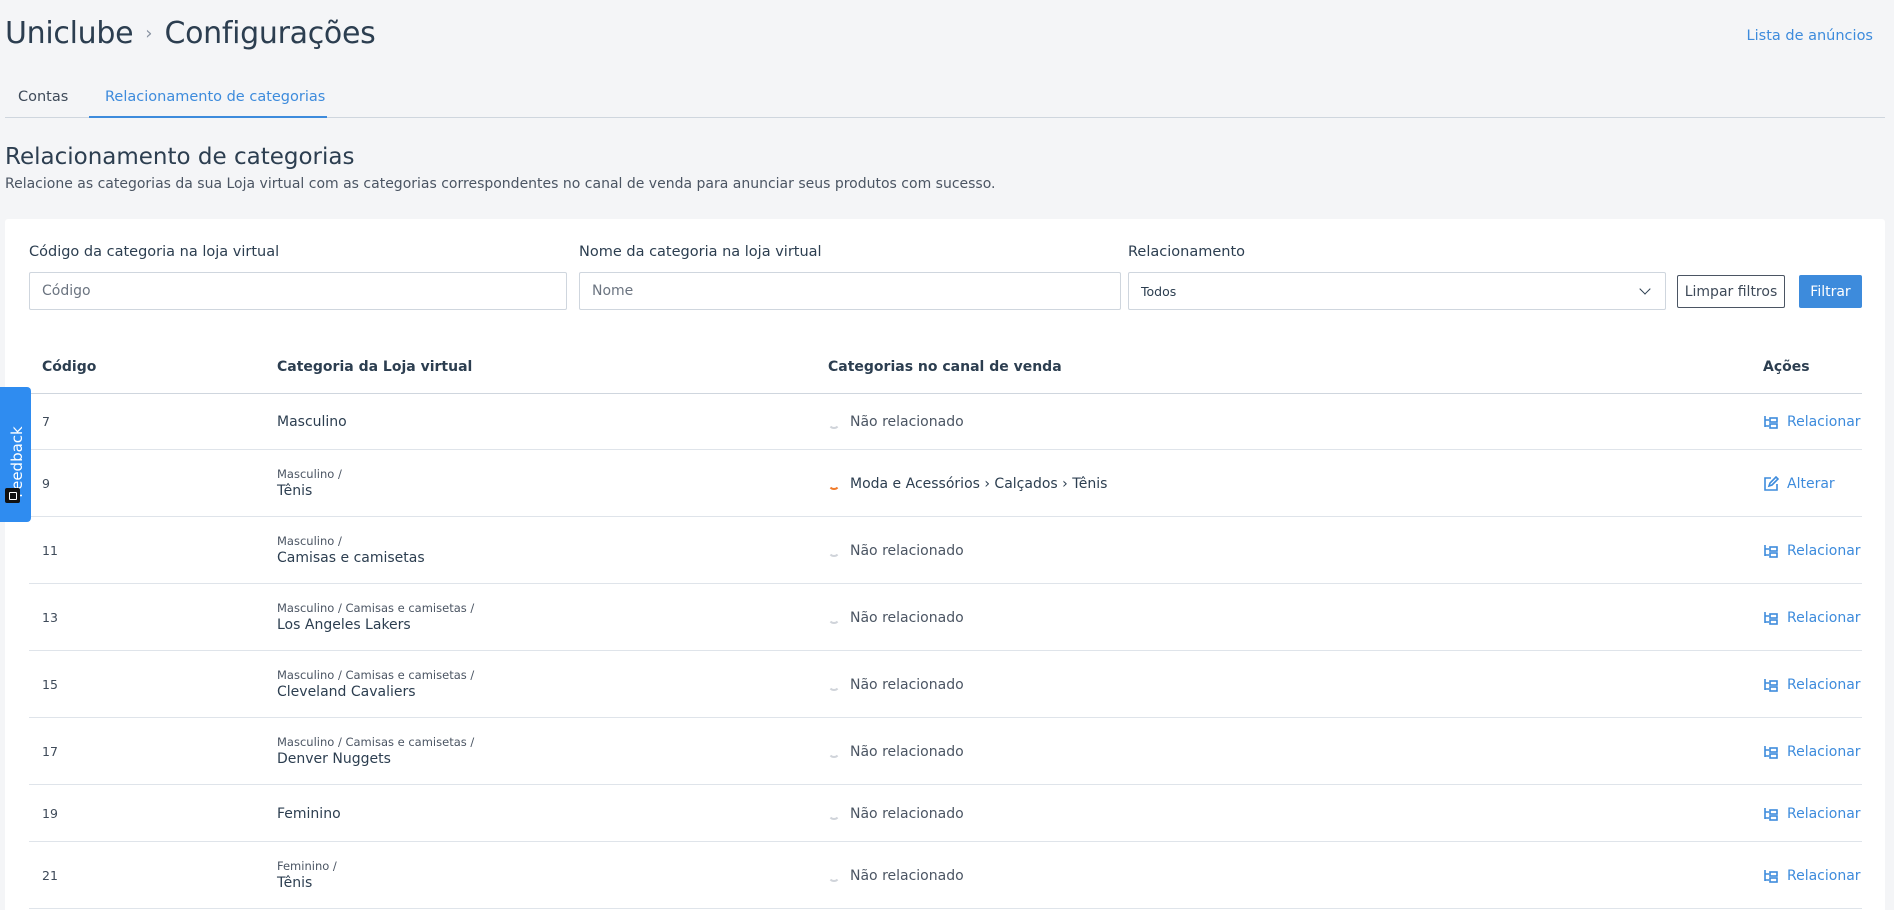 The height and width of the screenshot is (910, 1894). What do you see at coordinates (1830, 291) in the screenshot?
I see `filter-button: Filtrar` at bounding box center [1830, 291].